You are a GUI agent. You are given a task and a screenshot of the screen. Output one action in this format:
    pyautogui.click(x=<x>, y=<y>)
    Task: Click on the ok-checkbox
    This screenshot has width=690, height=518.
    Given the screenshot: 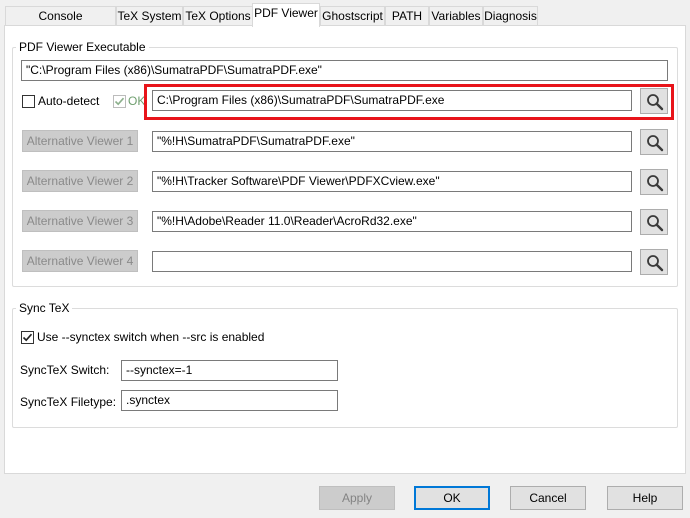 What is the action you would take?
    pyautogui.click(x=119, y=101)
    